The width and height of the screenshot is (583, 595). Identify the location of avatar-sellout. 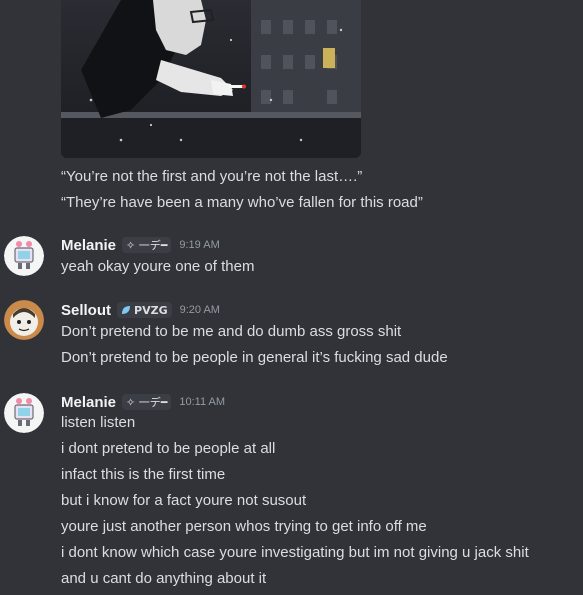
(24, 320).